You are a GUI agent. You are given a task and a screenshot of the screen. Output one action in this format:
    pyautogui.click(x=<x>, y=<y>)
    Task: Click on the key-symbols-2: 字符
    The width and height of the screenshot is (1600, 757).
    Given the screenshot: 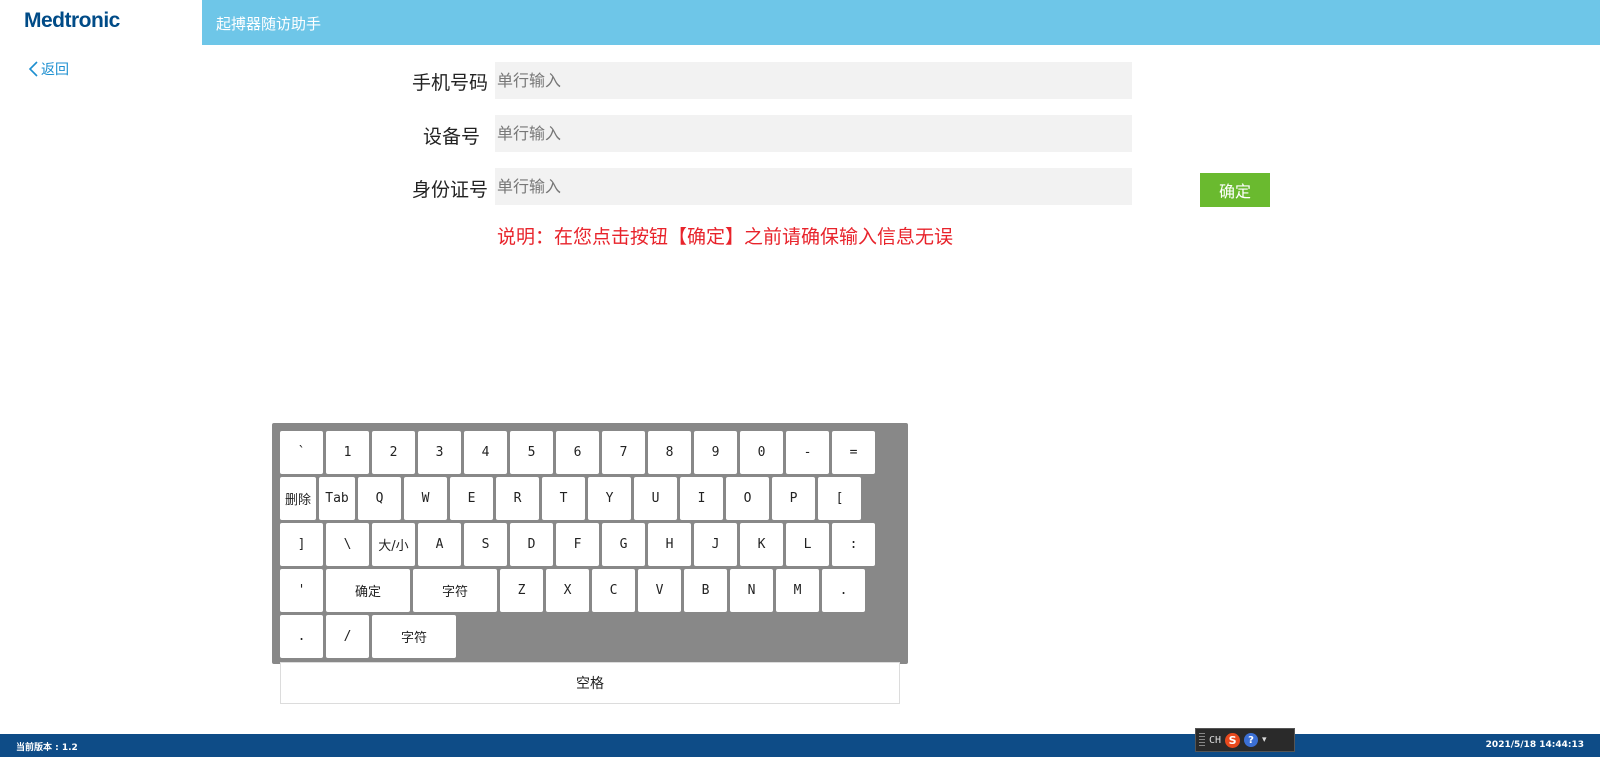 What is the action you would take?
    pyautogui.click(x=414, y=636)
    